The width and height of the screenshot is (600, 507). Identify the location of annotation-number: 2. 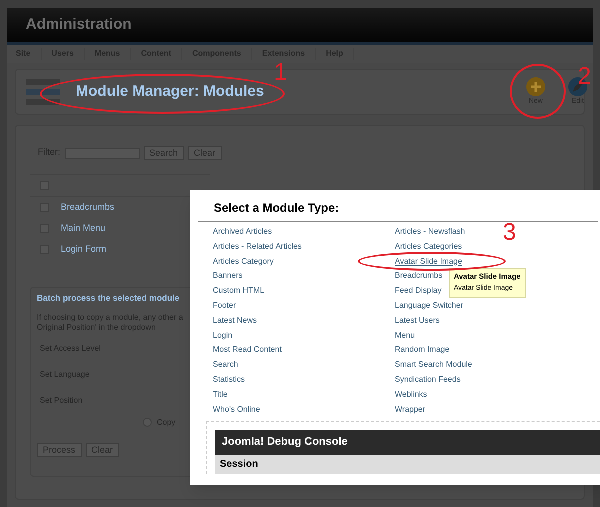
(585, 77).